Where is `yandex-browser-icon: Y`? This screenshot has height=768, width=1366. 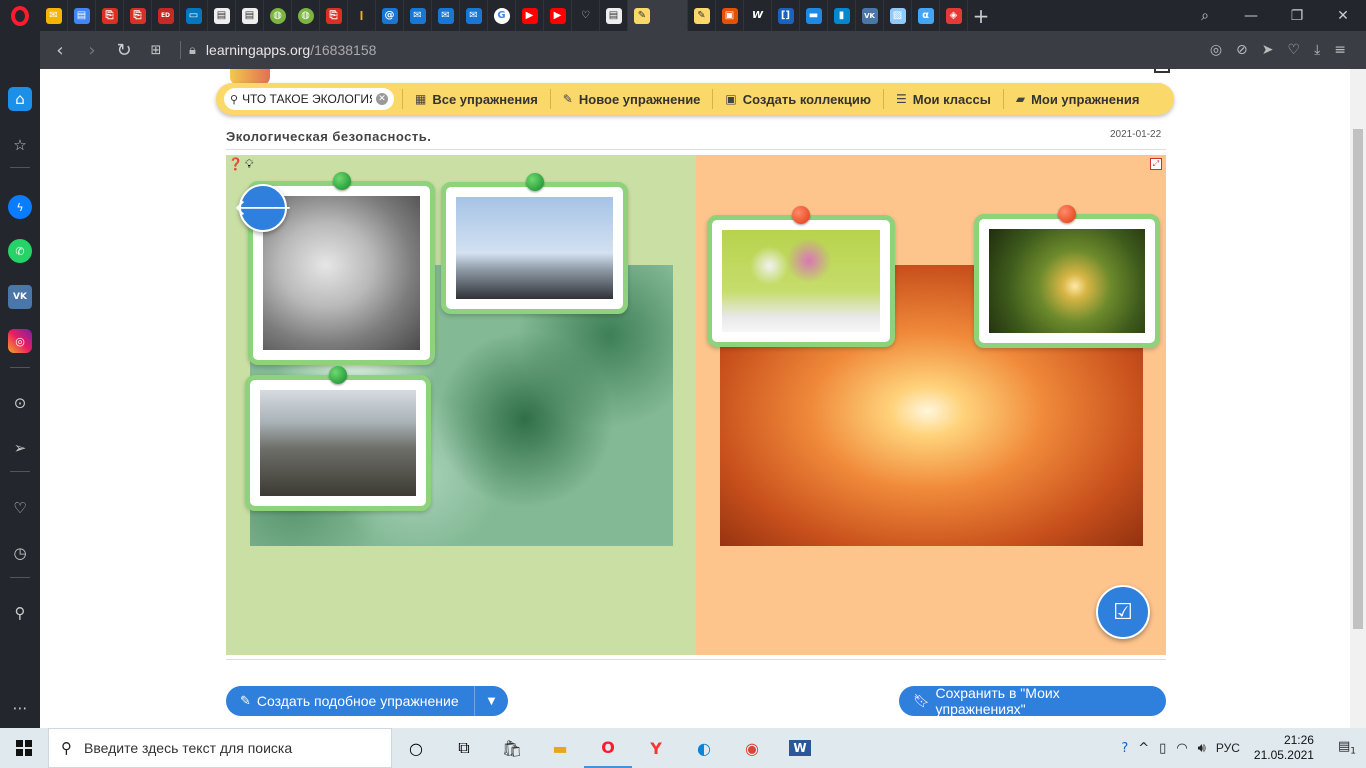
yandex-browser-icon: Y is located at coordinates (656, 748).